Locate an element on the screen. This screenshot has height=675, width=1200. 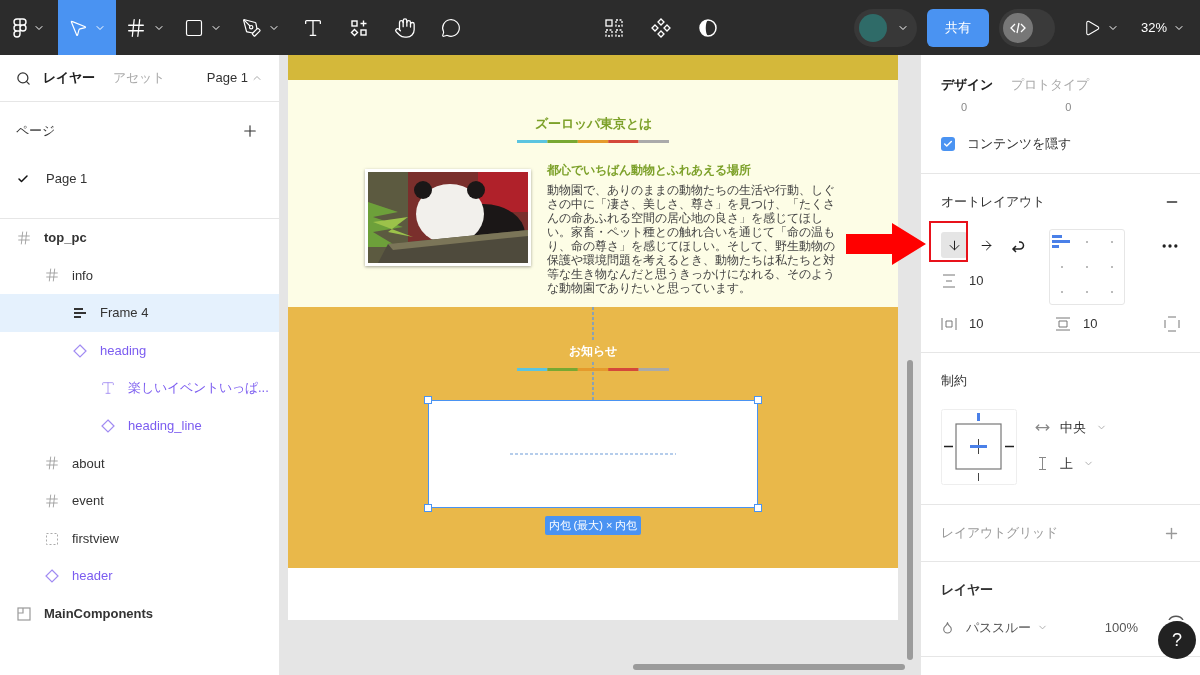
section-title: オートレイアウト is located at coordinates (993, 201).